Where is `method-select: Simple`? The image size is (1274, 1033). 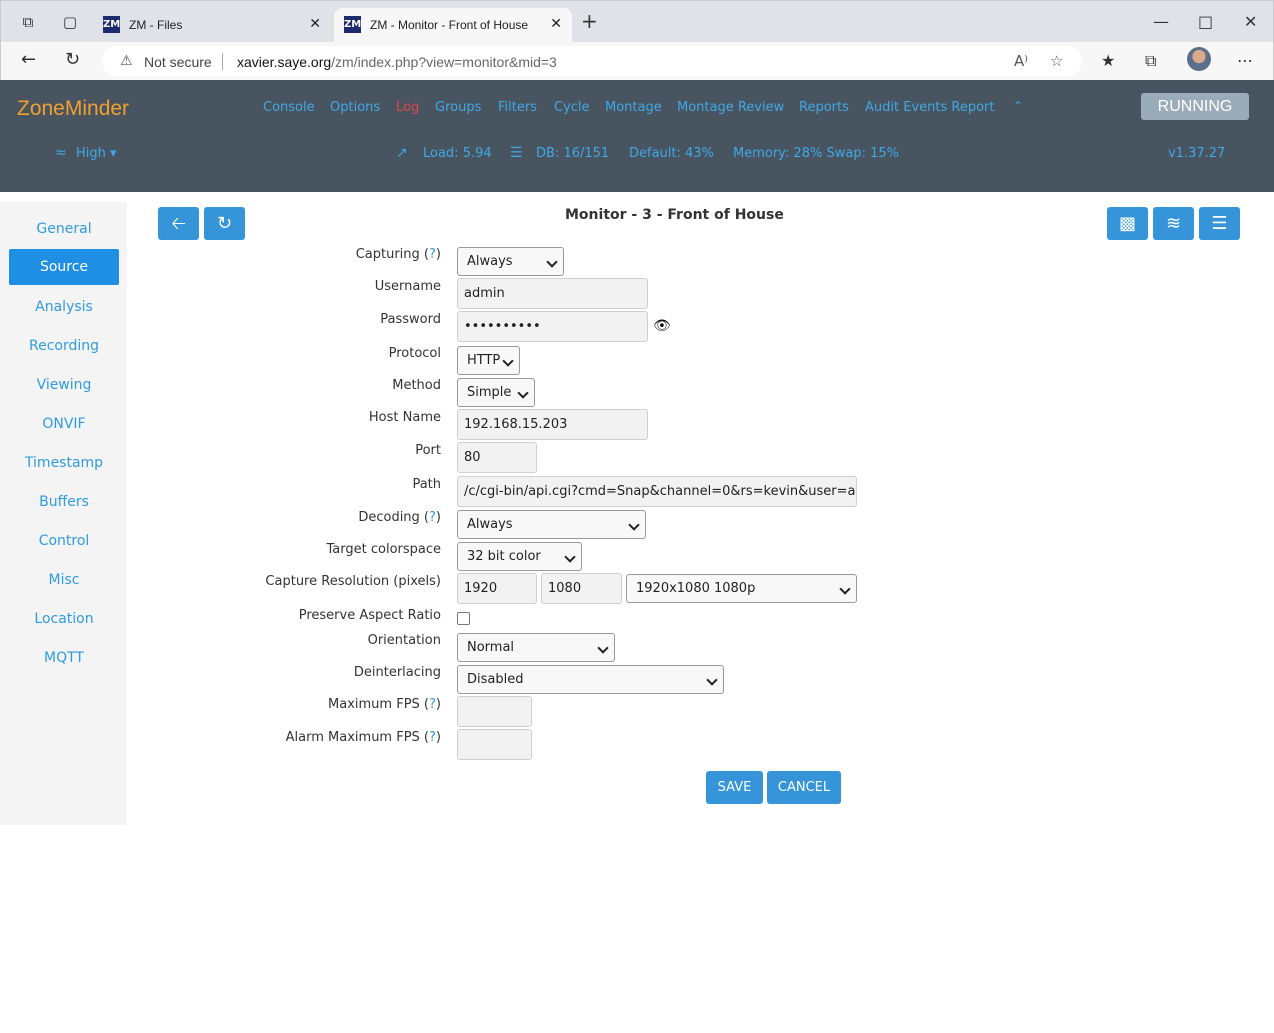
method-select: Simple is located at coordinates (496, 392).